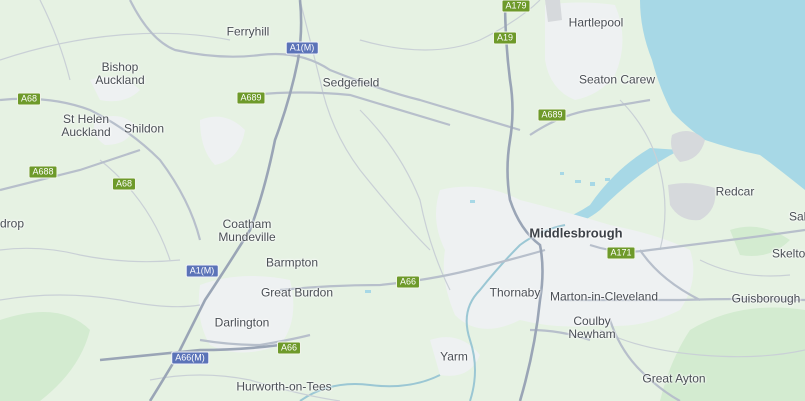 Image resolution: width=805 pixels, height=401 pixels. What do you see at coordinates (735, 192) in the screenshot?
I see `place-redcar: Redcar` at bounding box center [735, 192].